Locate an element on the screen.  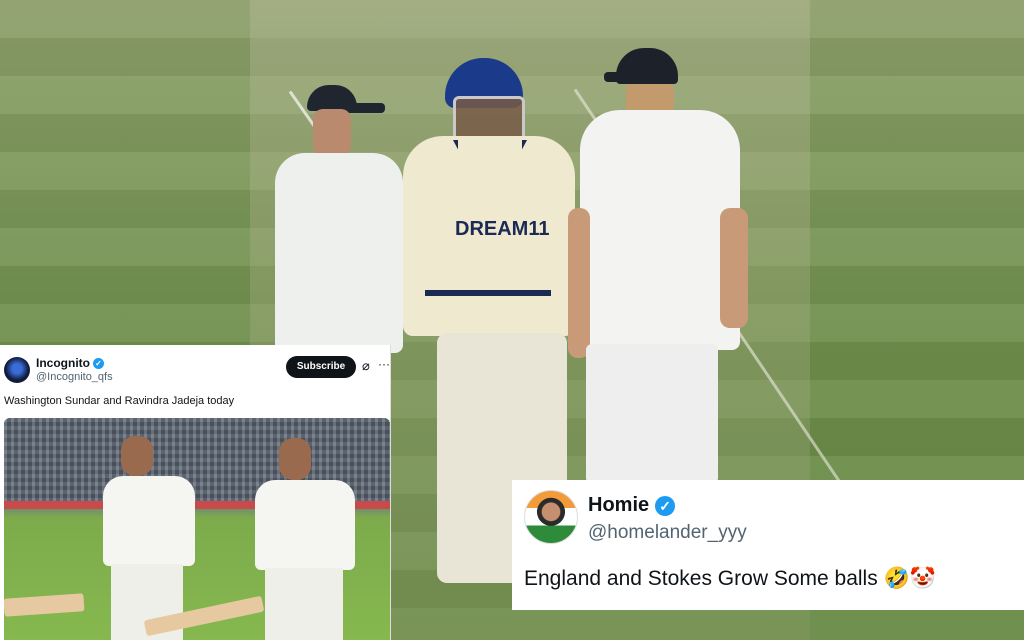
player-two is located at coordinates (304, 539).